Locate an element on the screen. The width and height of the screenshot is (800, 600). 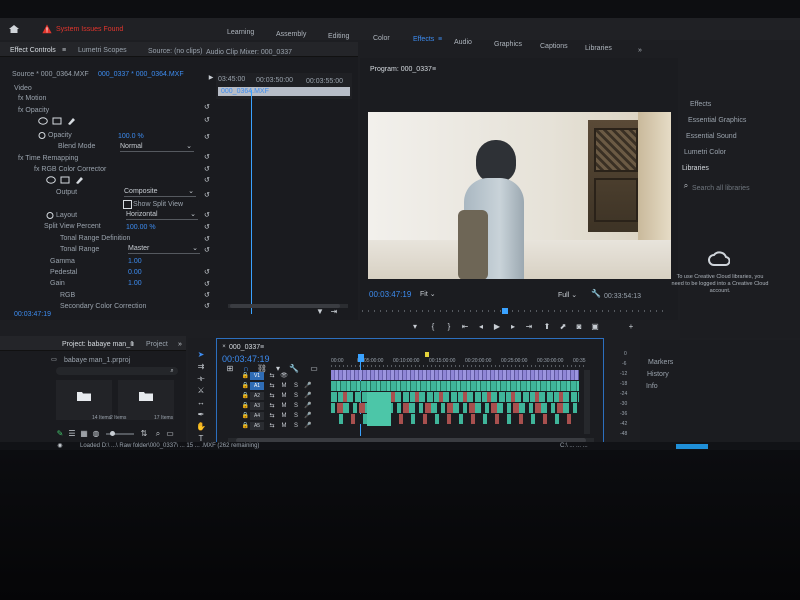
timeline-playhead-handle is located at coordinates (361, 358).